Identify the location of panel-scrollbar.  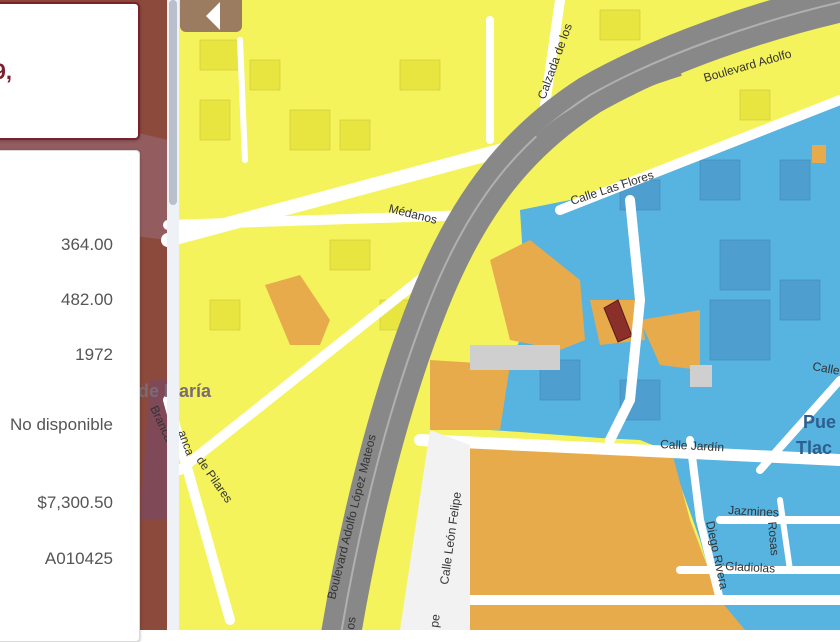
(173, 315).